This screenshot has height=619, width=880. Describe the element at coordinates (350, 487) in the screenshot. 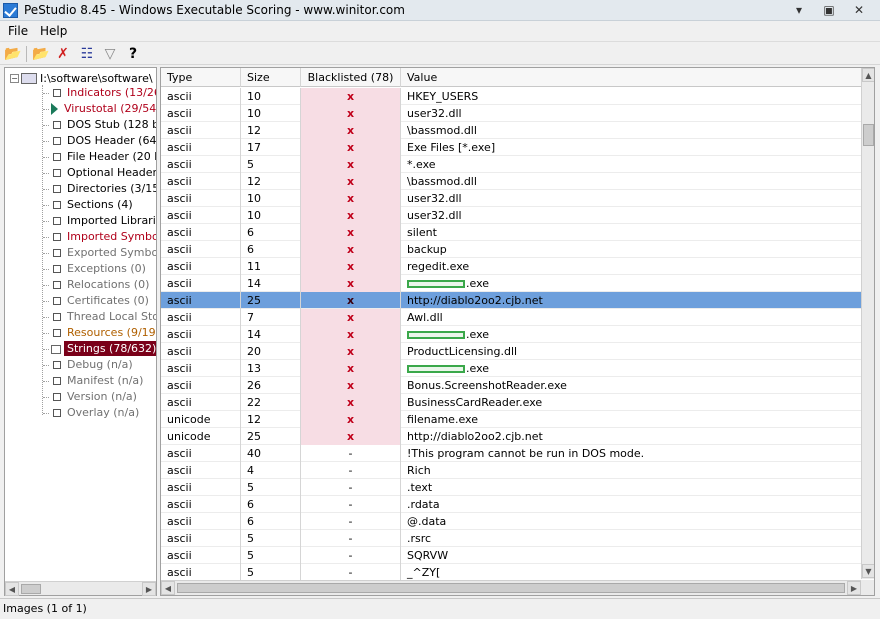

I see `not-blacklisted-mark: -` at that location.